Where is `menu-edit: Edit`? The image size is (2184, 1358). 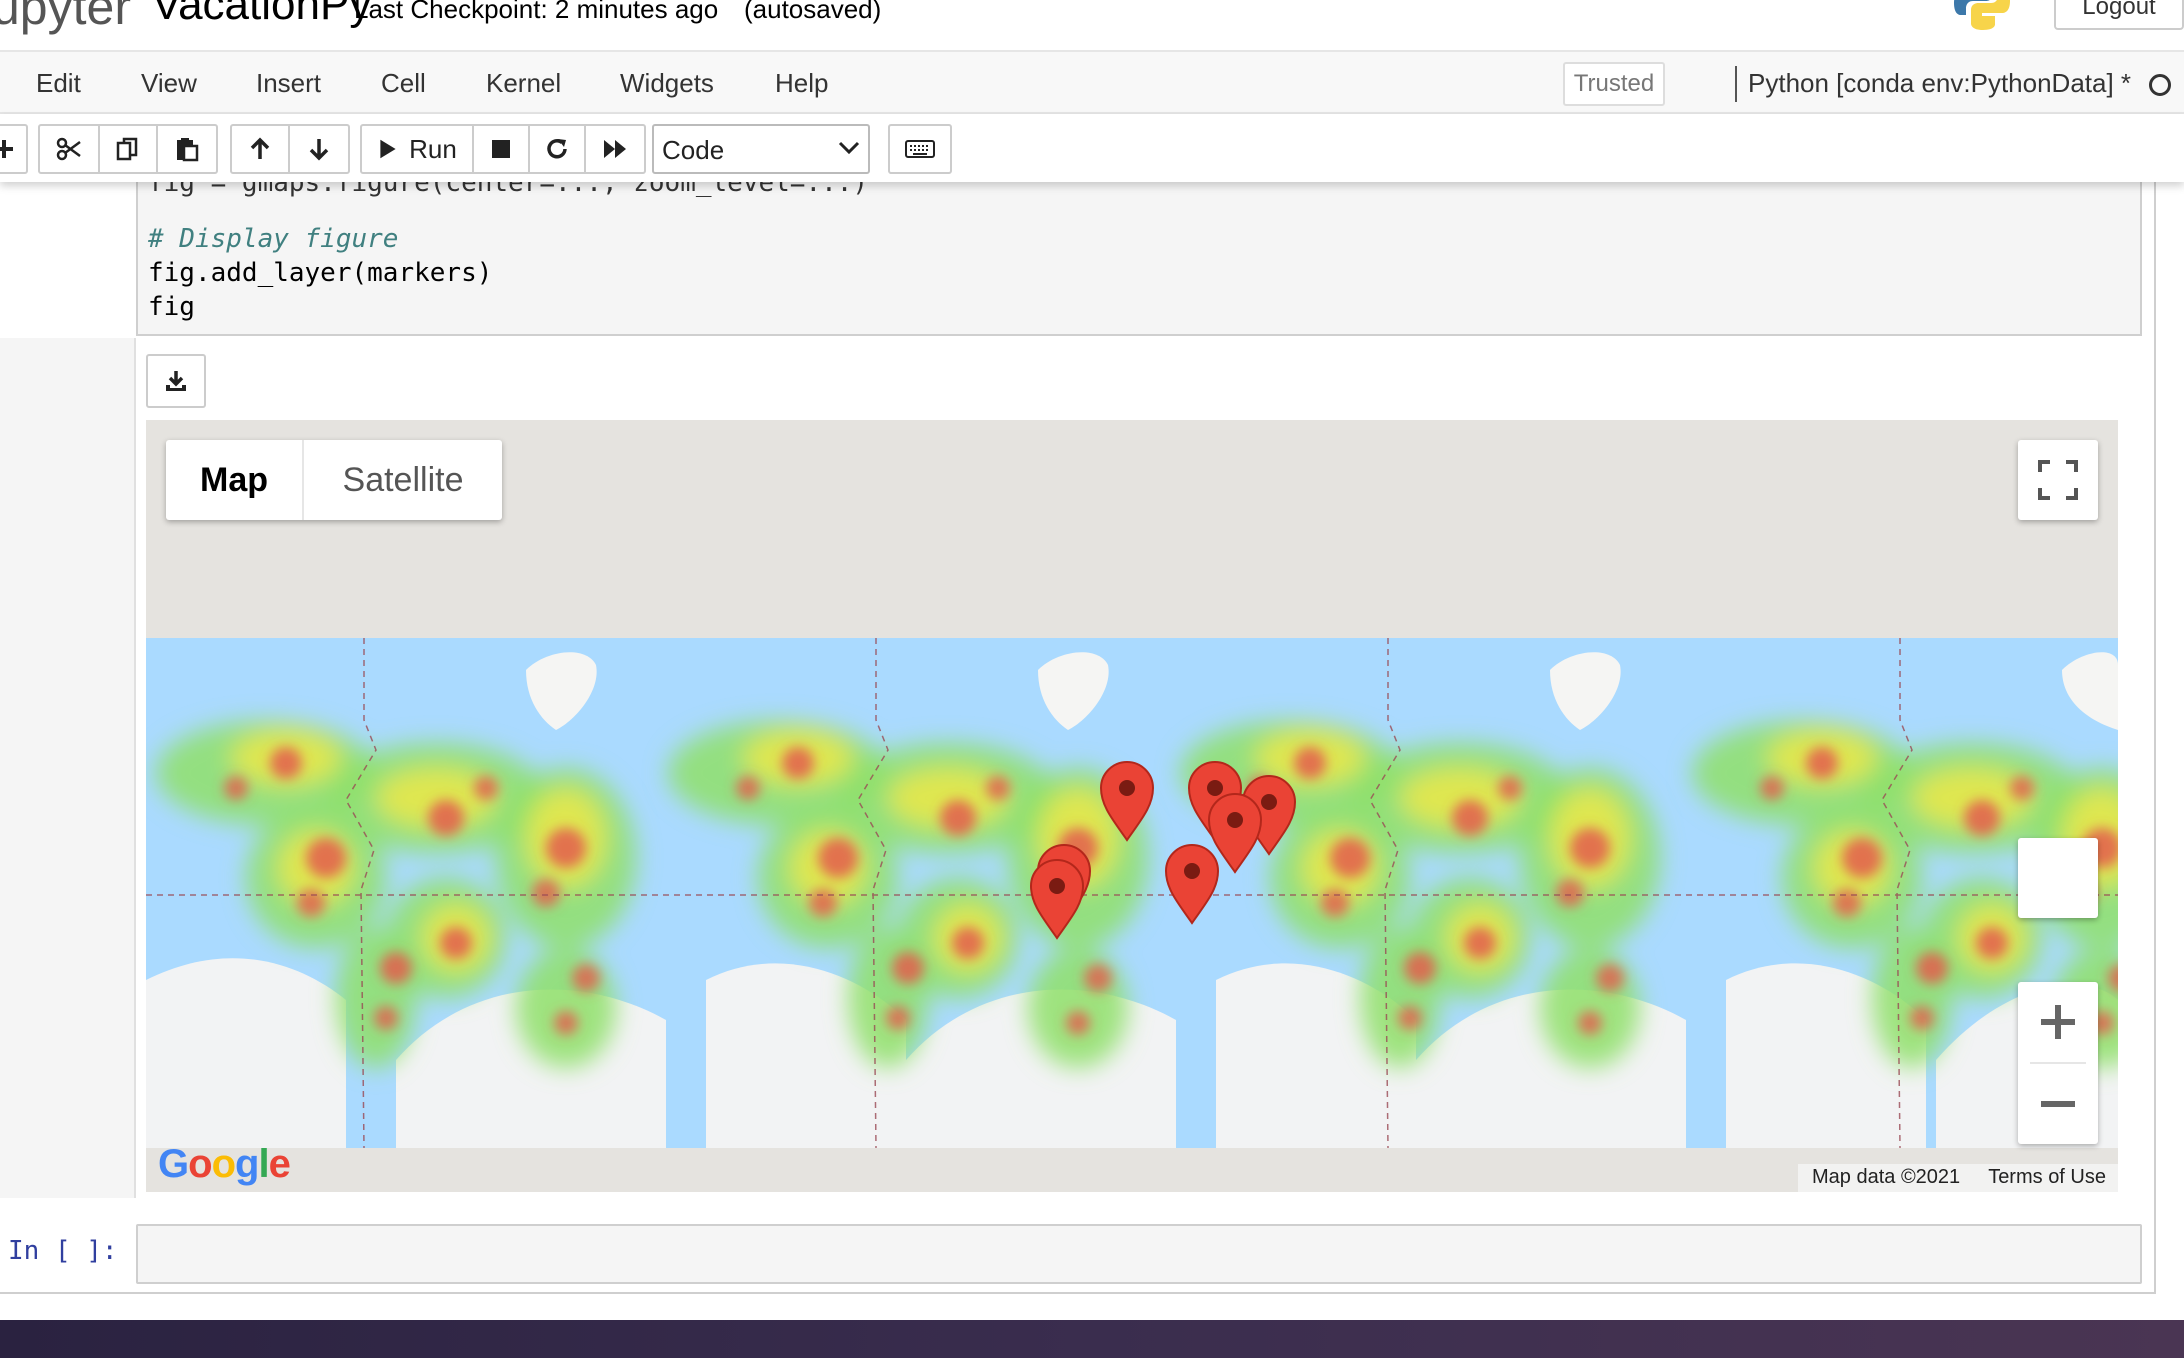
menu-edit: Edit is located at coordinates (58, 83).